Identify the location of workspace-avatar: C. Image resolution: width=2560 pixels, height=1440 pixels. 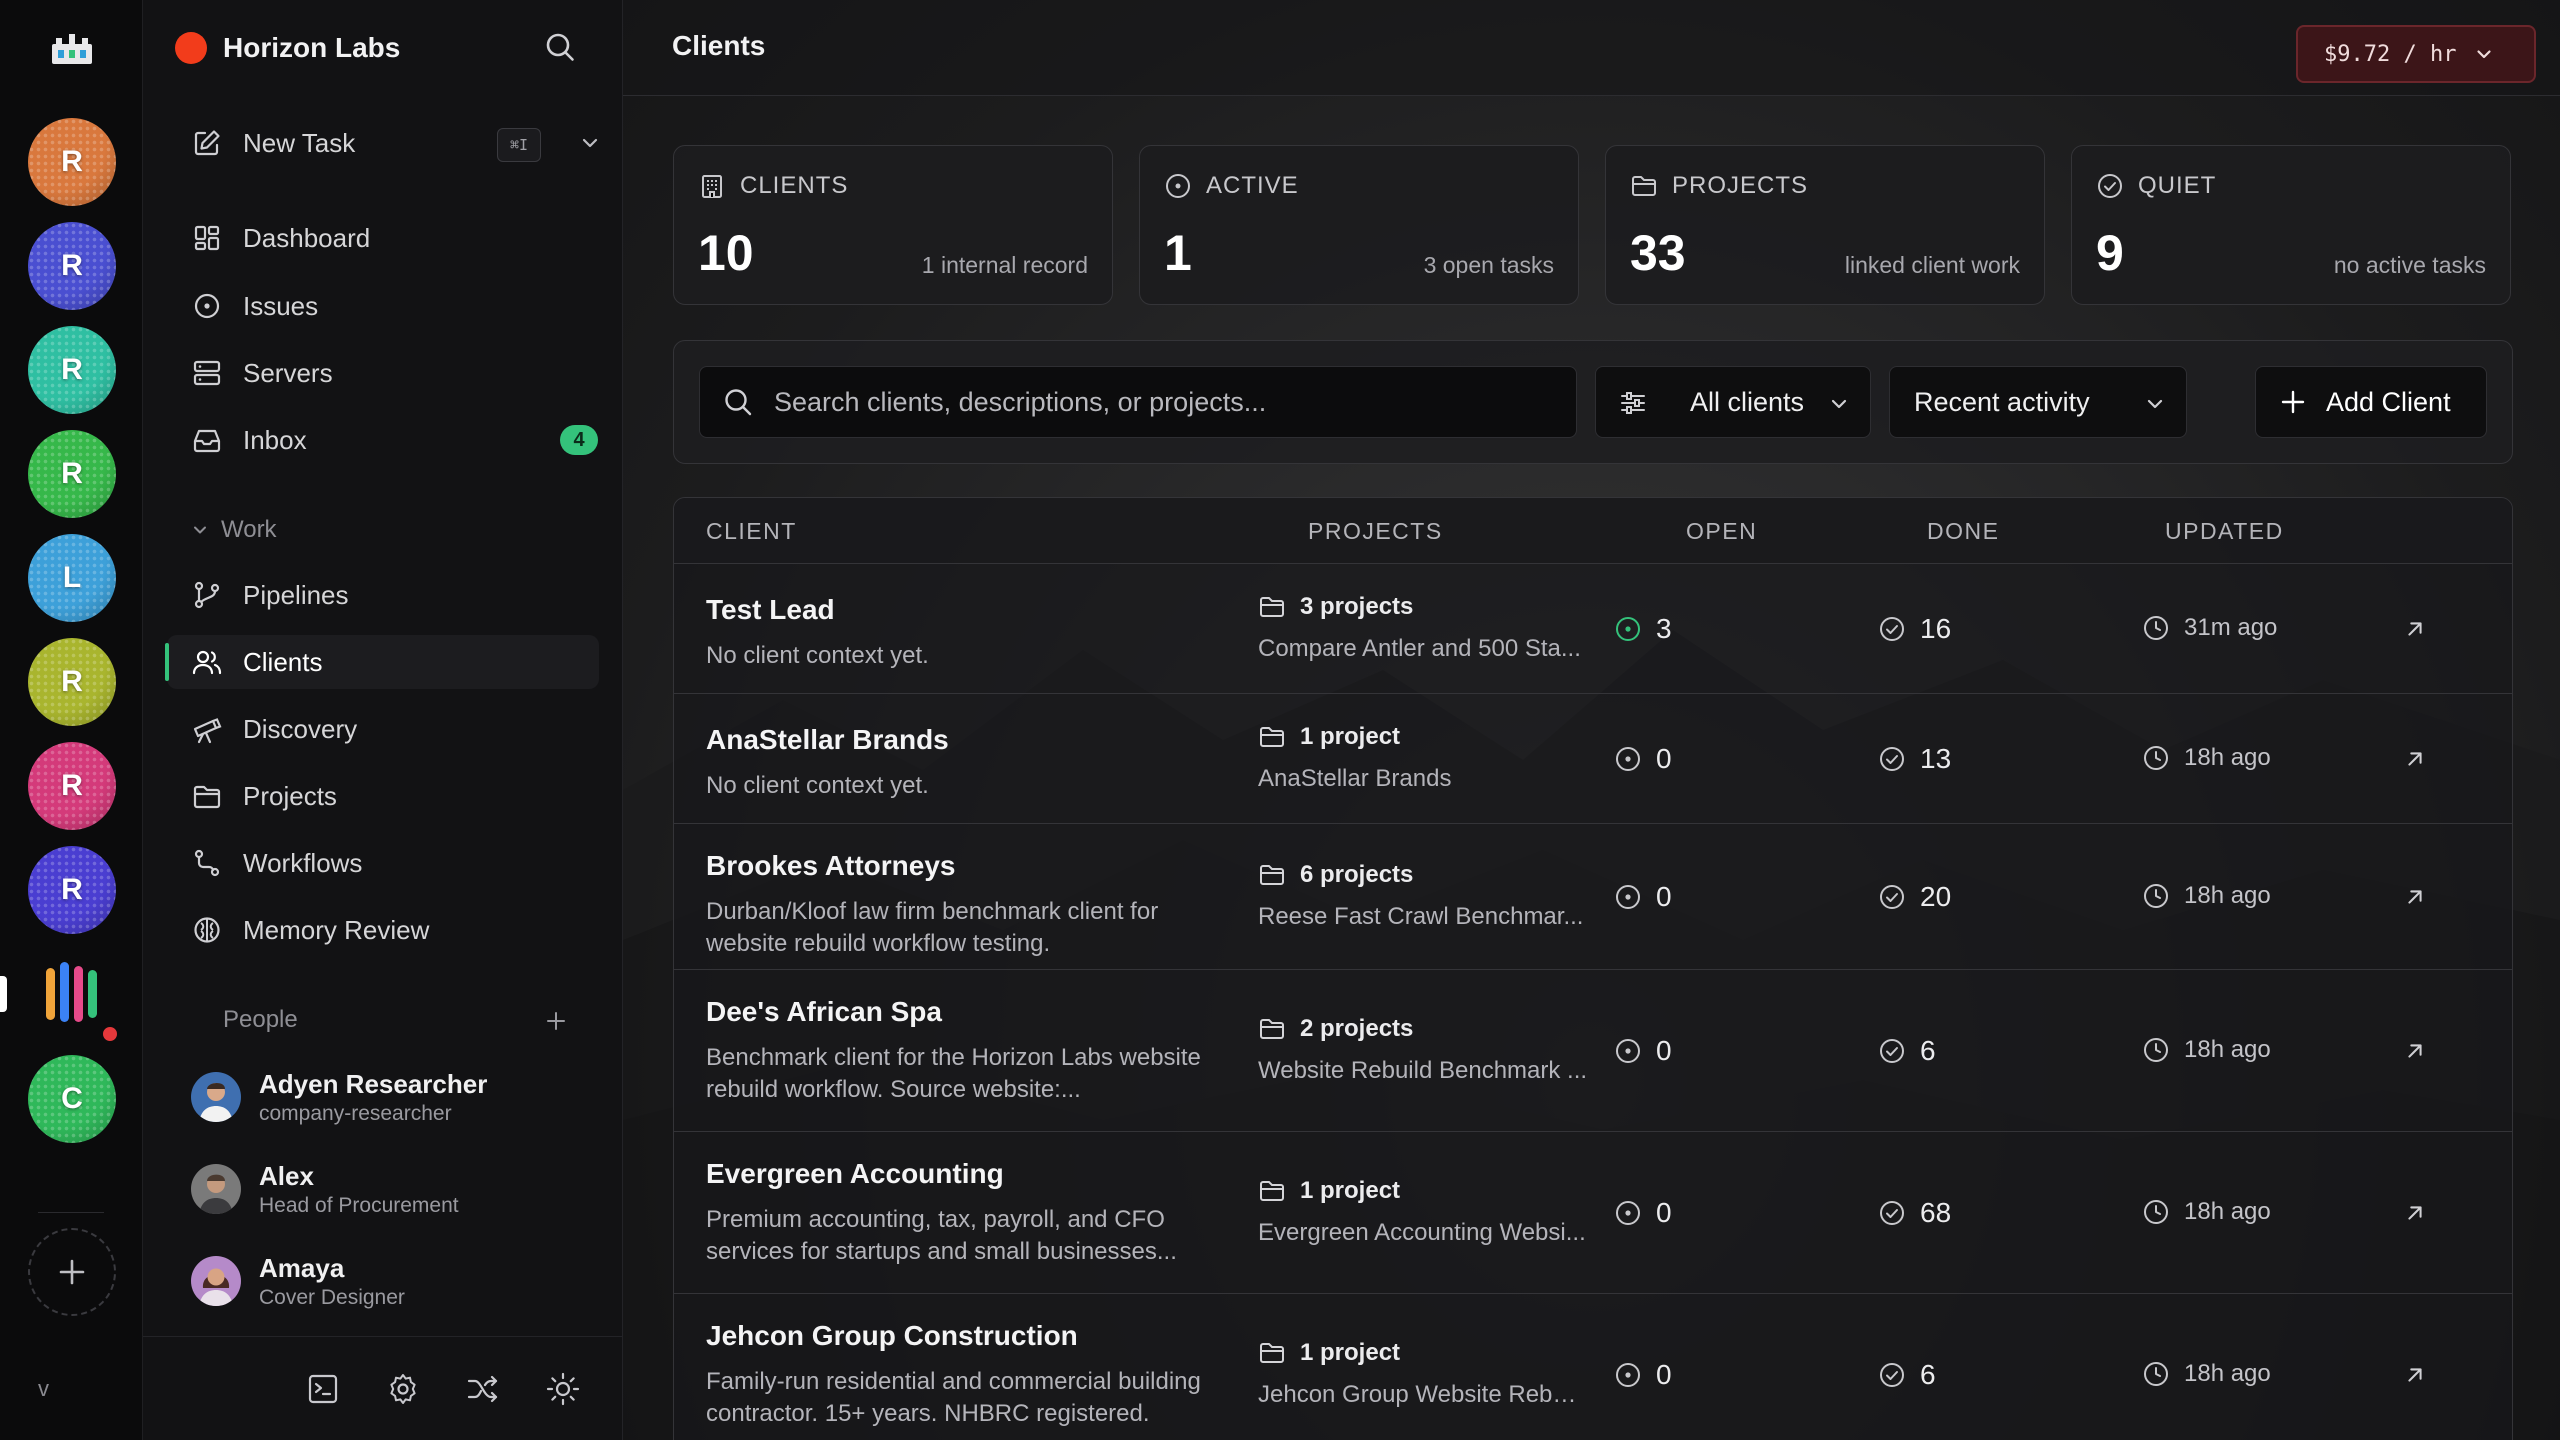
(72, 1099).